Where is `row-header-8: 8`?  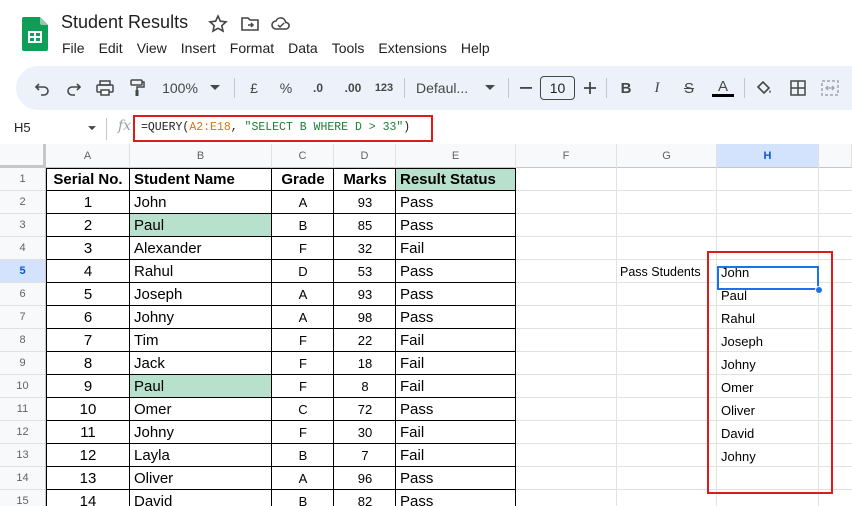 row-header-8: 8 is located at coordinates (23, 340).